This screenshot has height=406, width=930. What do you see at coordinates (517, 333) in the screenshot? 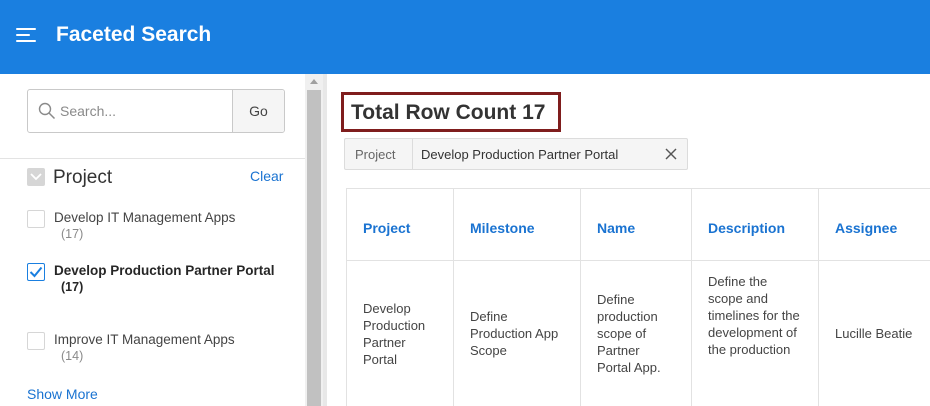
I see `cell-milestone: Define Production App Scope` at bounding box center [517, 333].